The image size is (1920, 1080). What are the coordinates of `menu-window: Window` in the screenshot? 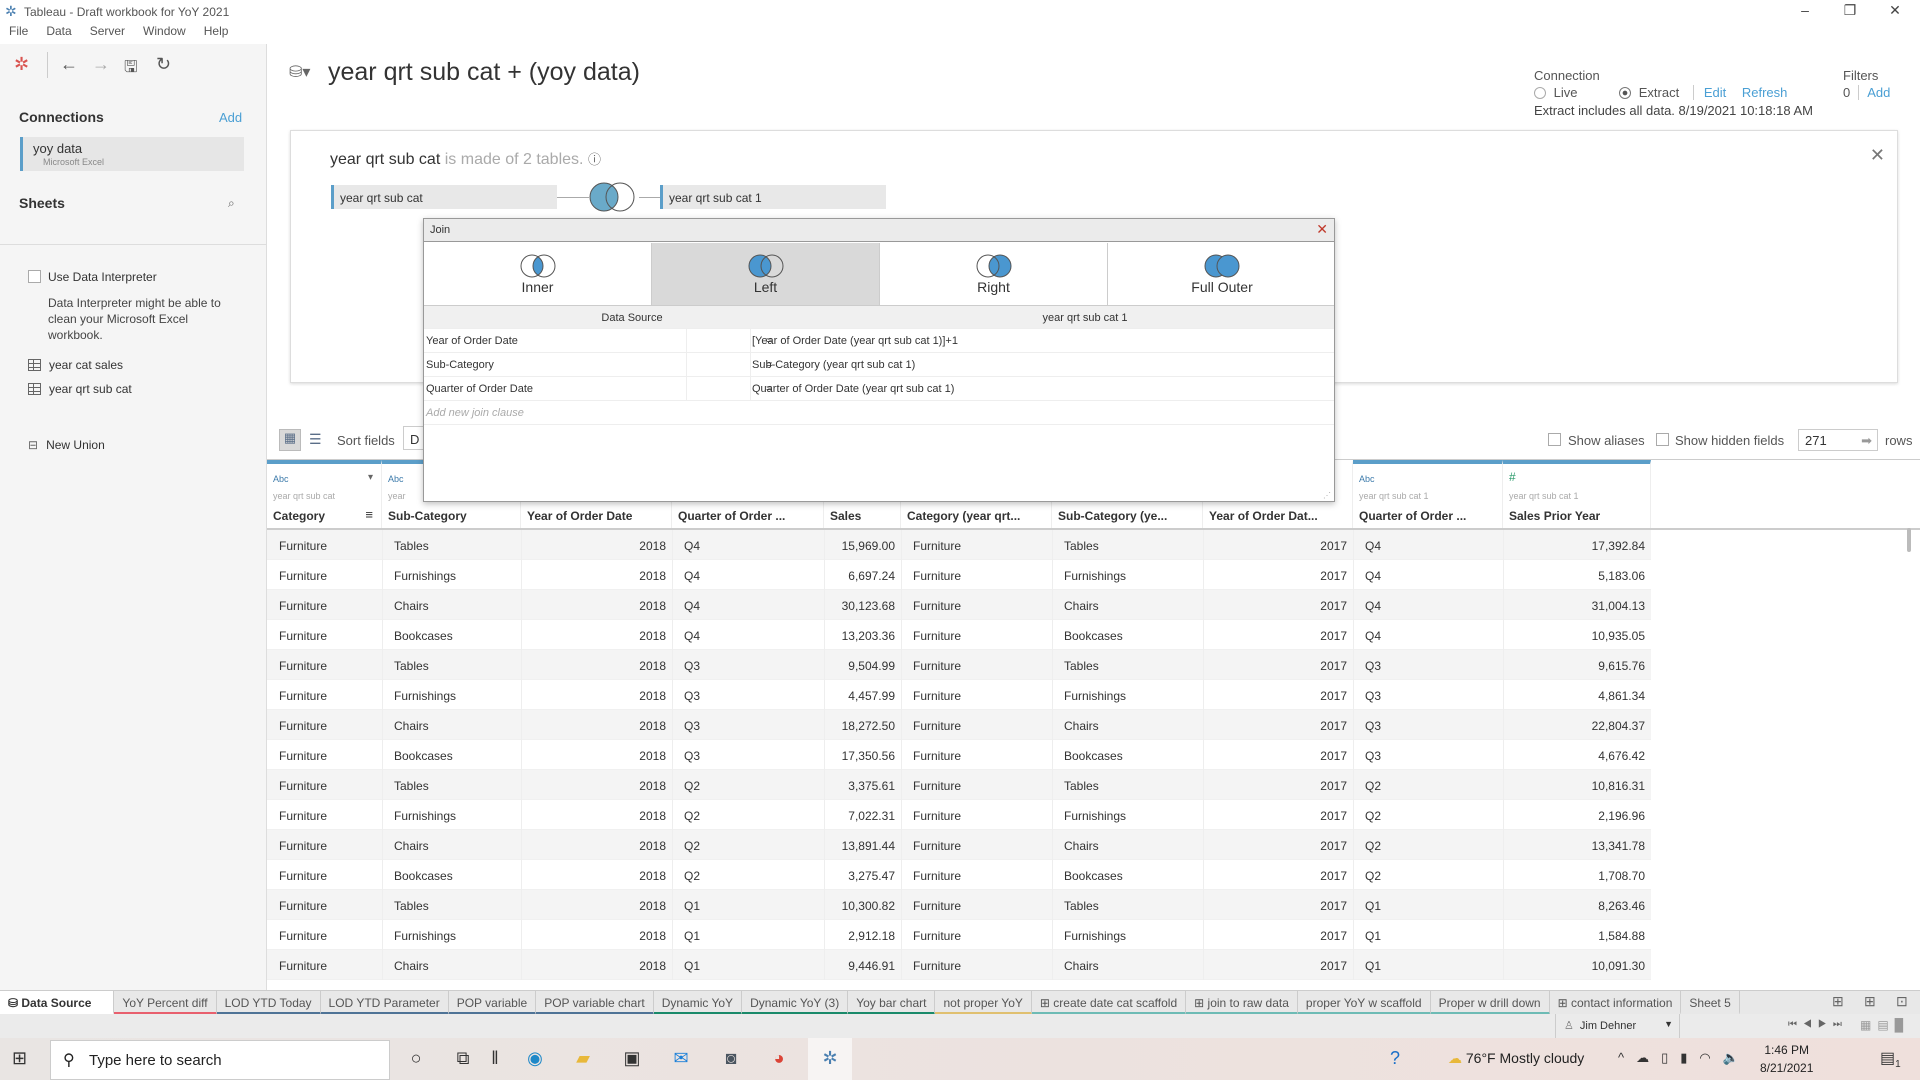 It's located at (164, 31).